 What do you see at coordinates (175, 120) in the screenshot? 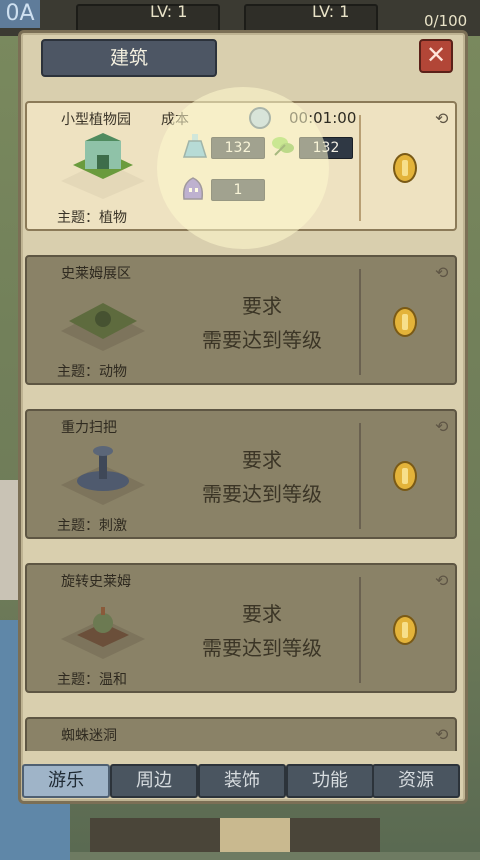
I see `cost-label: 成本` at bounding box center [175, 120].